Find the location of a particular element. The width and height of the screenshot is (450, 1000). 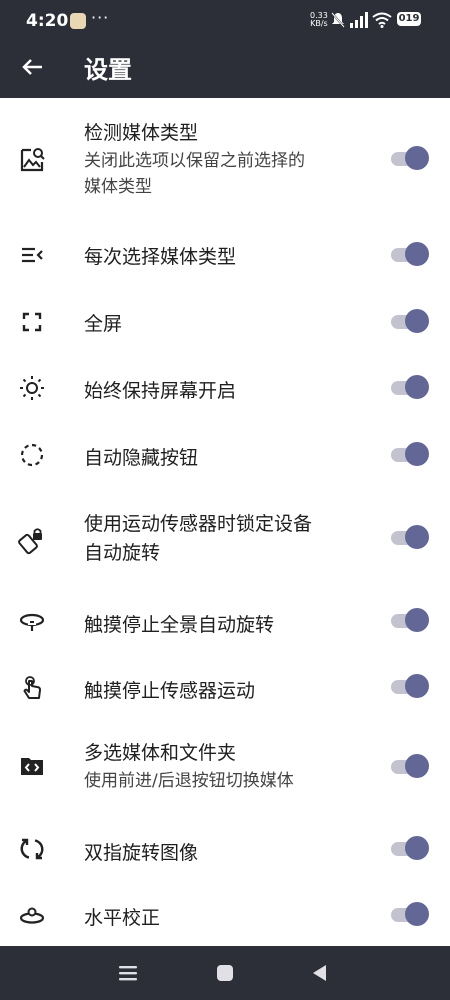

setting-title: 触摸停止传感器运动 is located at coordinates (170, 691).